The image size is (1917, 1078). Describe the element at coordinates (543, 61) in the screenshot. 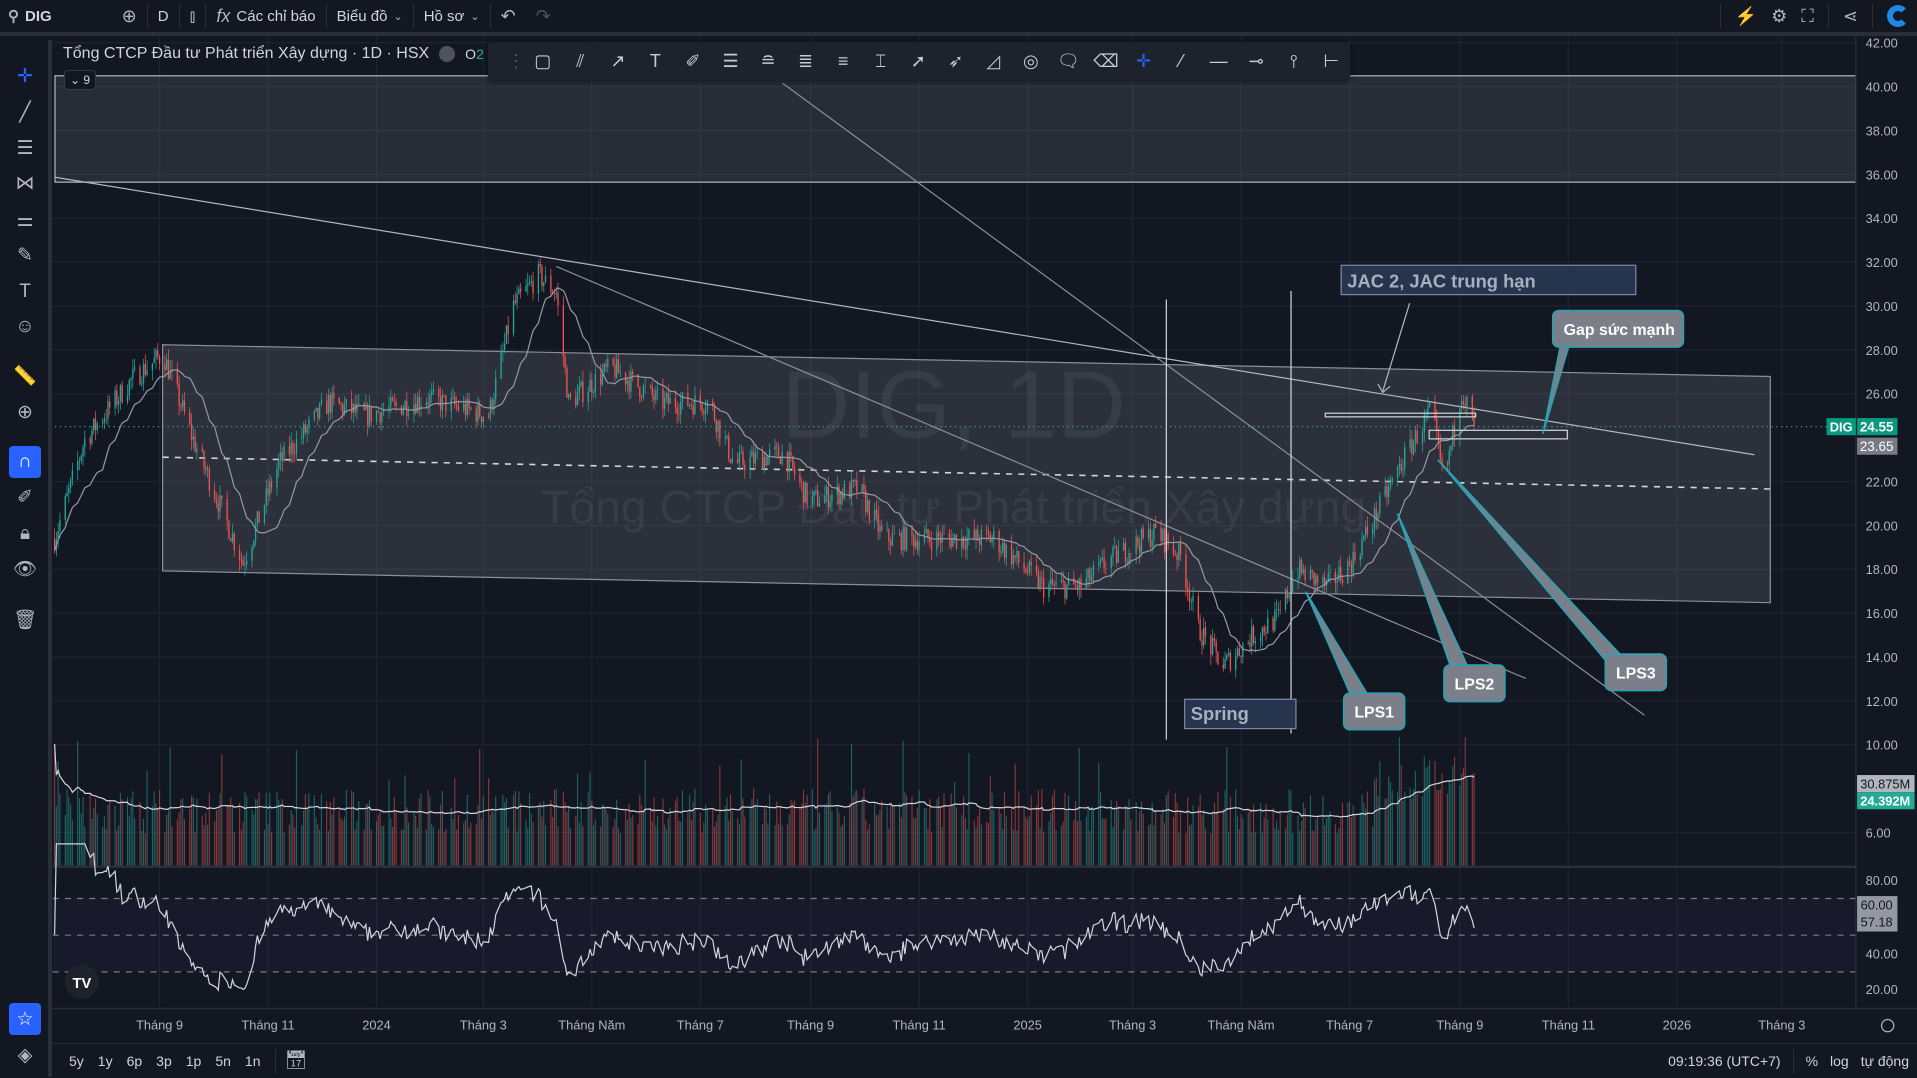

I see `rectangle-tool-icon: ▢` at that location.